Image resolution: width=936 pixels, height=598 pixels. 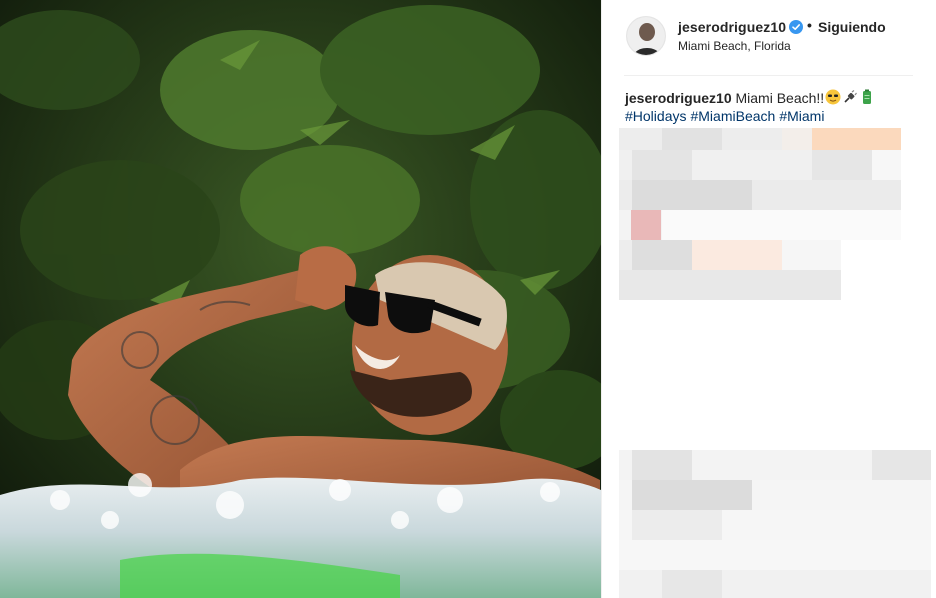 What do you see at coordinates (678, 98) in the screenshot?
I see `caption-username: jeserodriguez10` at bounding box center [678, 98].